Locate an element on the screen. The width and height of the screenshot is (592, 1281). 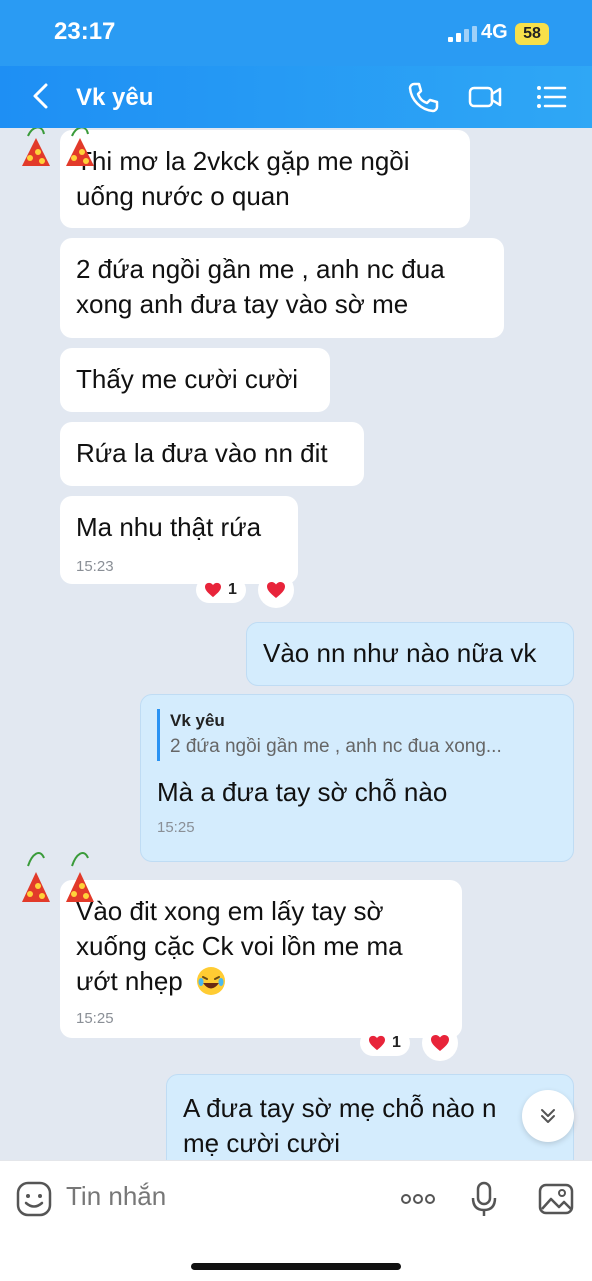
chat-header: Vk yêu is located at coordinates (296, 97).